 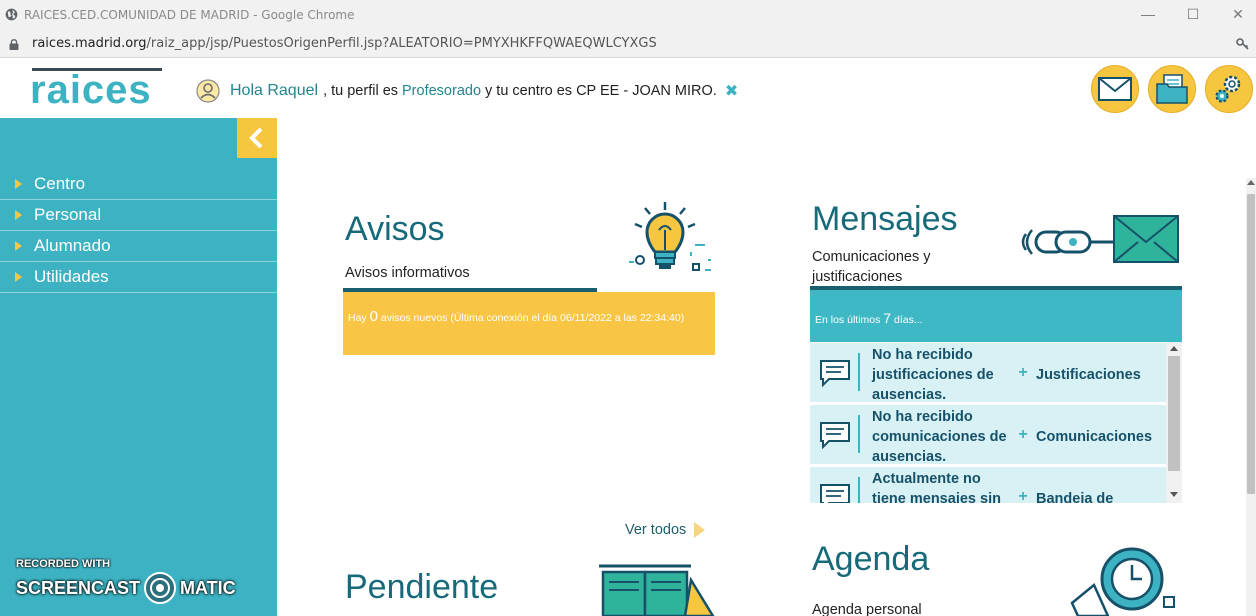 What do you see at coordinates (665, 530) in the screenshot?
I see `ver-todos-link: Ver todos` at bounding box center [665, 530].